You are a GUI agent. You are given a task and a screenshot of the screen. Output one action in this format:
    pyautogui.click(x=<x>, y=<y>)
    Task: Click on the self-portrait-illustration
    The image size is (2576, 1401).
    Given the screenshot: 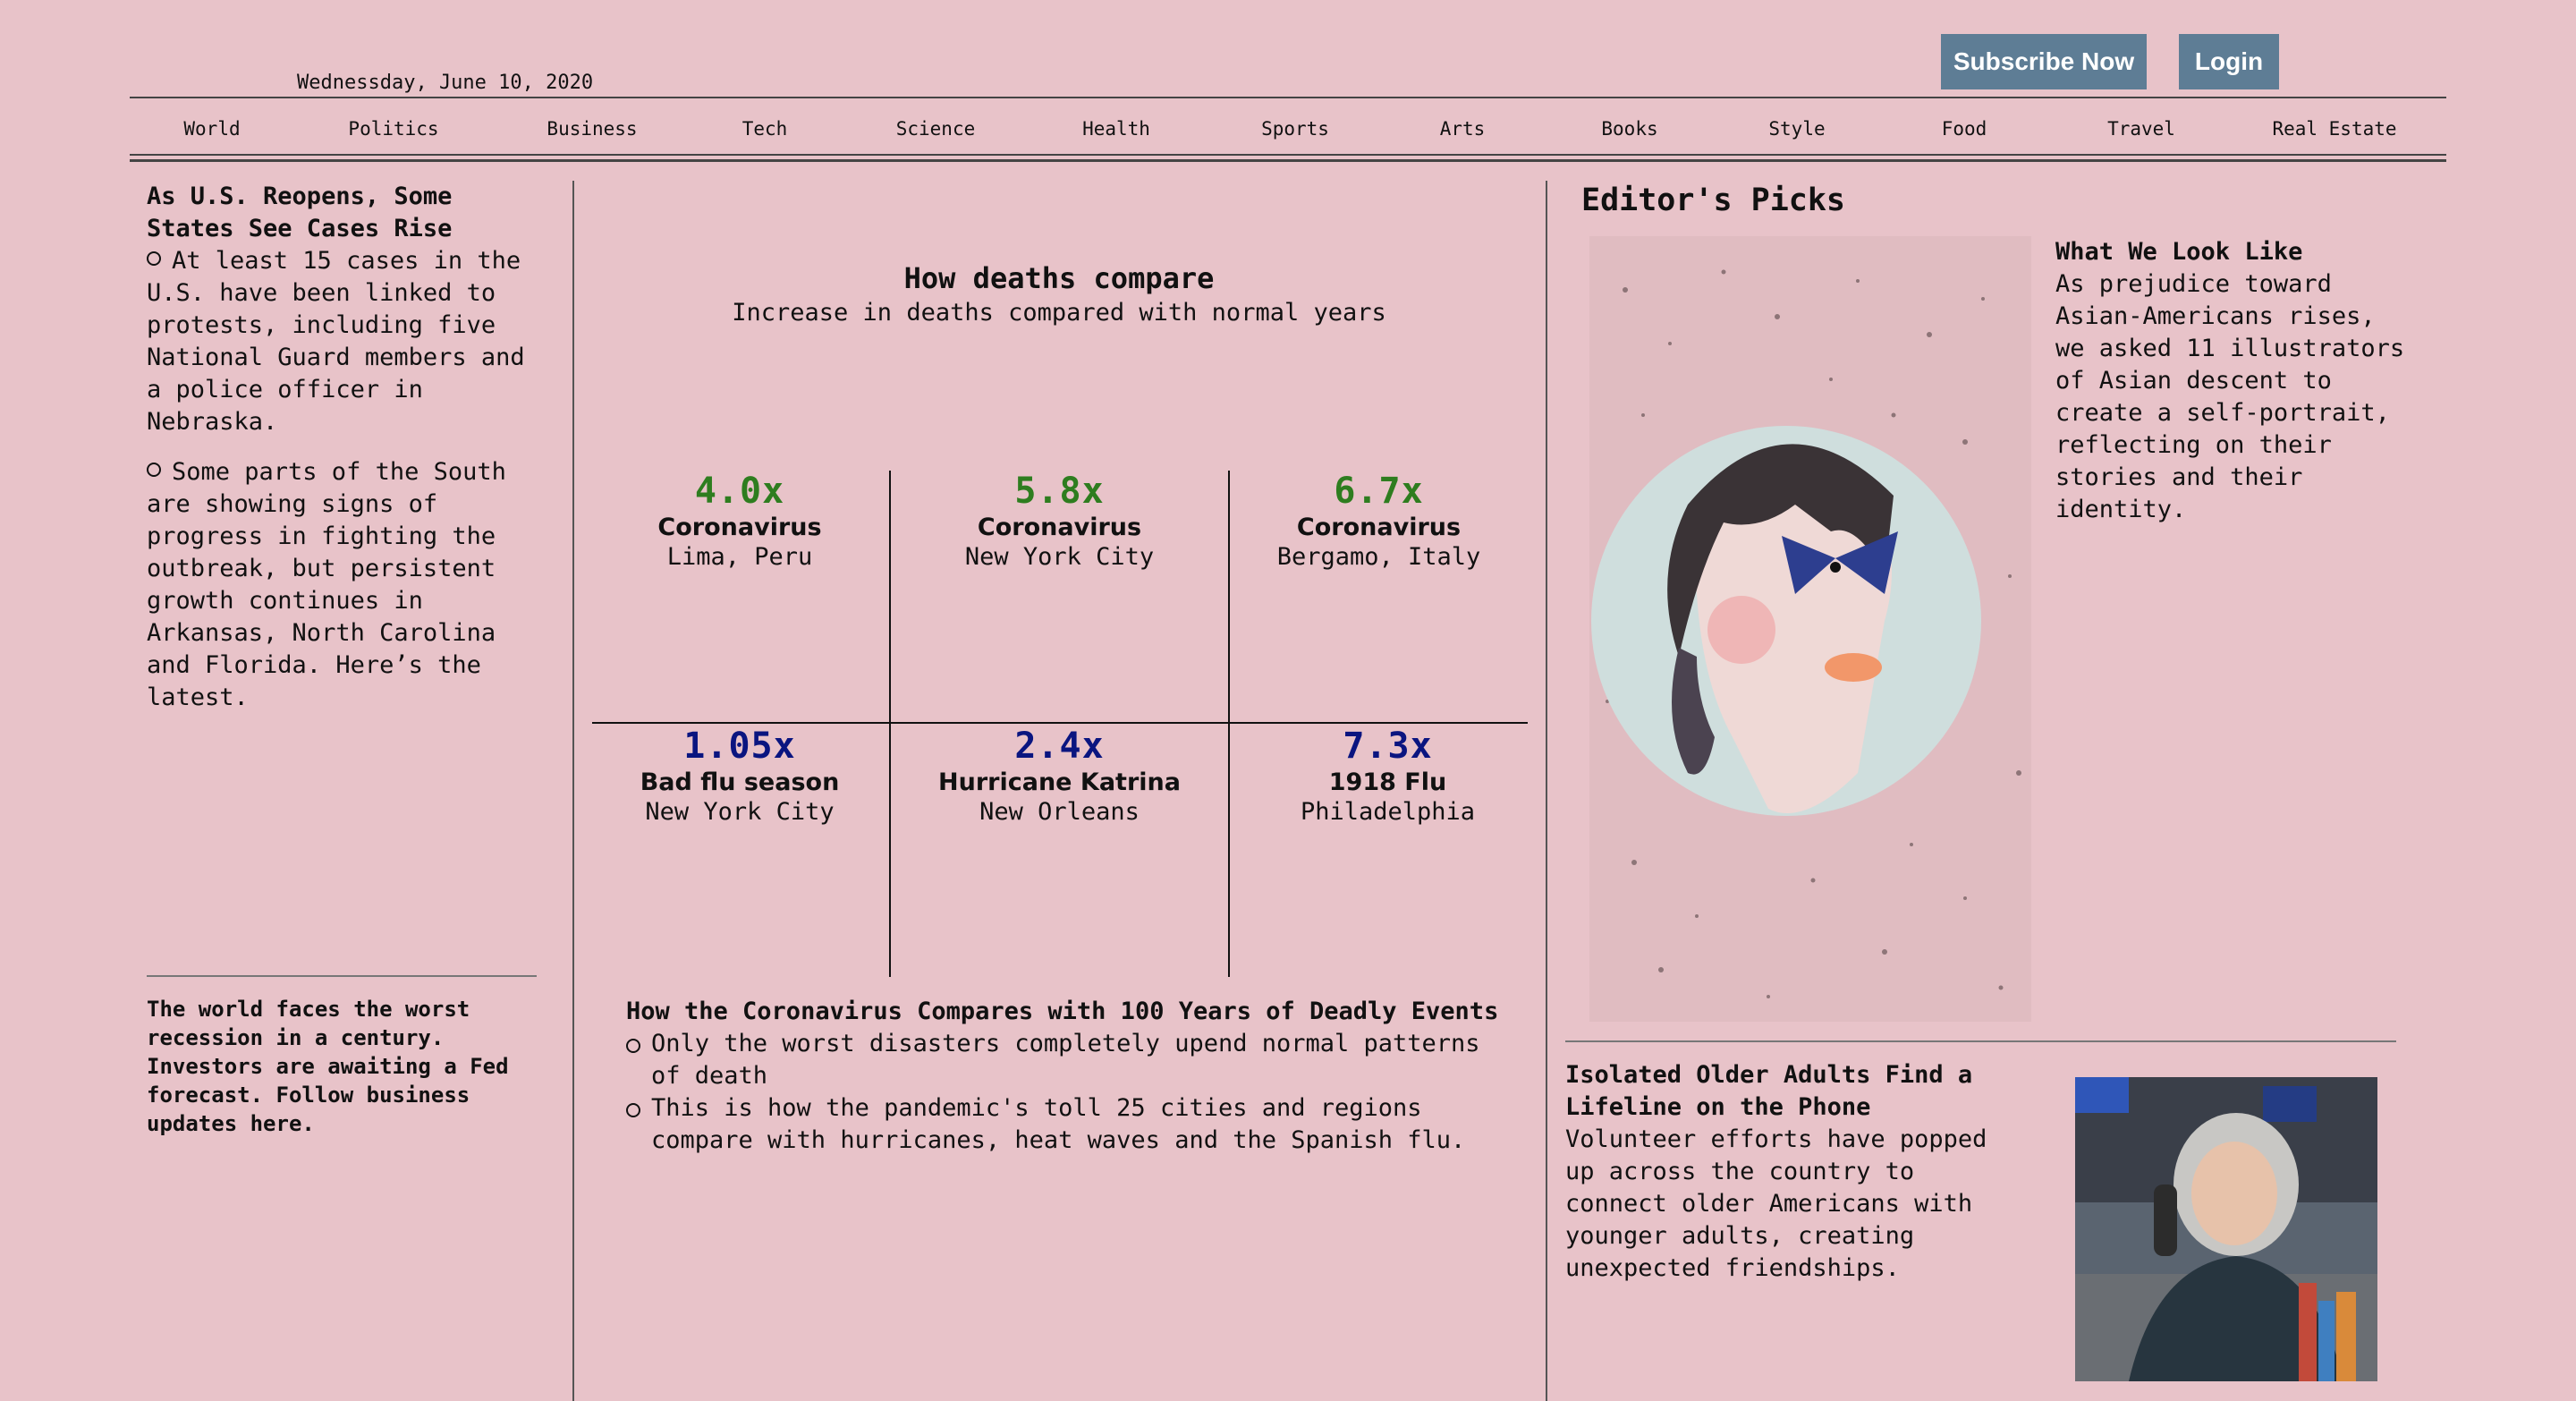 What is the action you would take?
    pyautogui.click(x=1810, y=629)
    